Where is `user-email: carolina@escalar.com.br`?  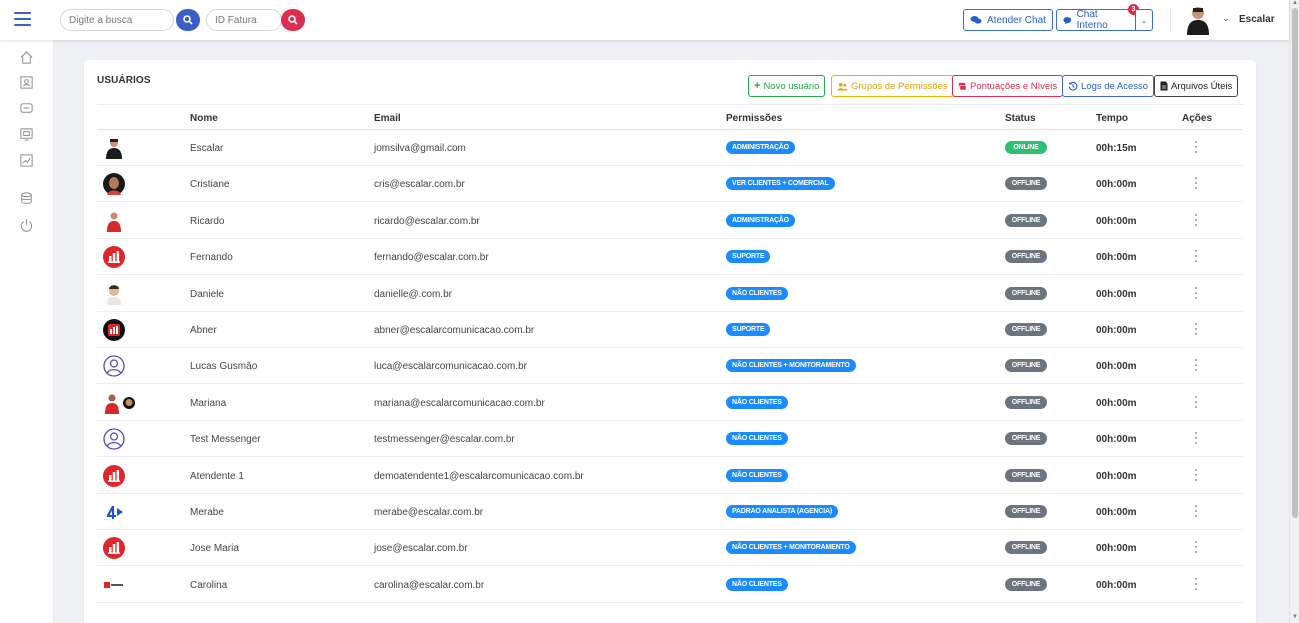
user-email: carolina@escalar.com.br is located at coordinates (429, 585).